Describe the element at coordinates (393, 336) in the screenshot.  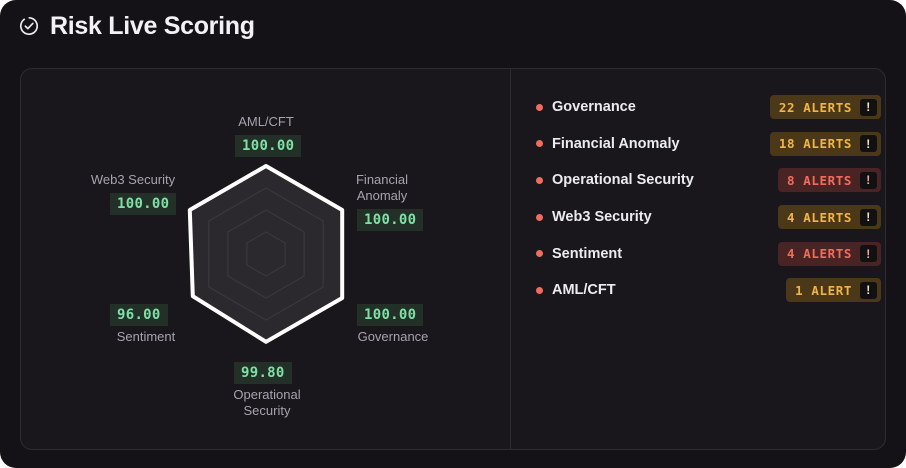
I see `axis-label-governance: Governance` at that location.